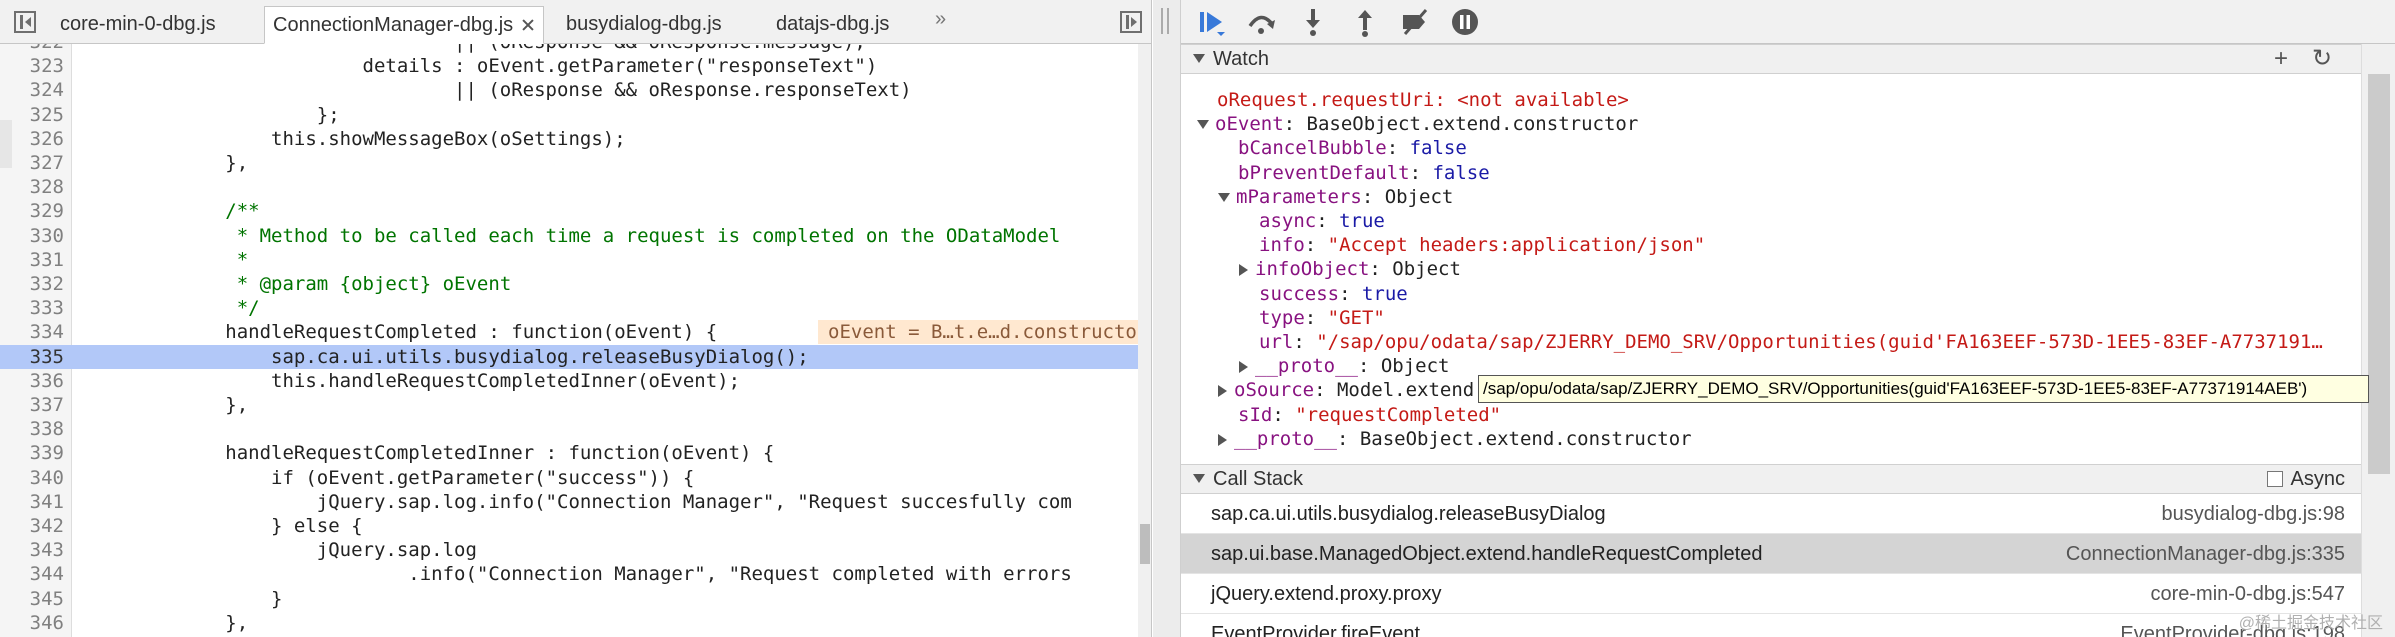  Describe the element at coordinates (40, 429) in the screenshot. I see `line-number: 338` at that location.